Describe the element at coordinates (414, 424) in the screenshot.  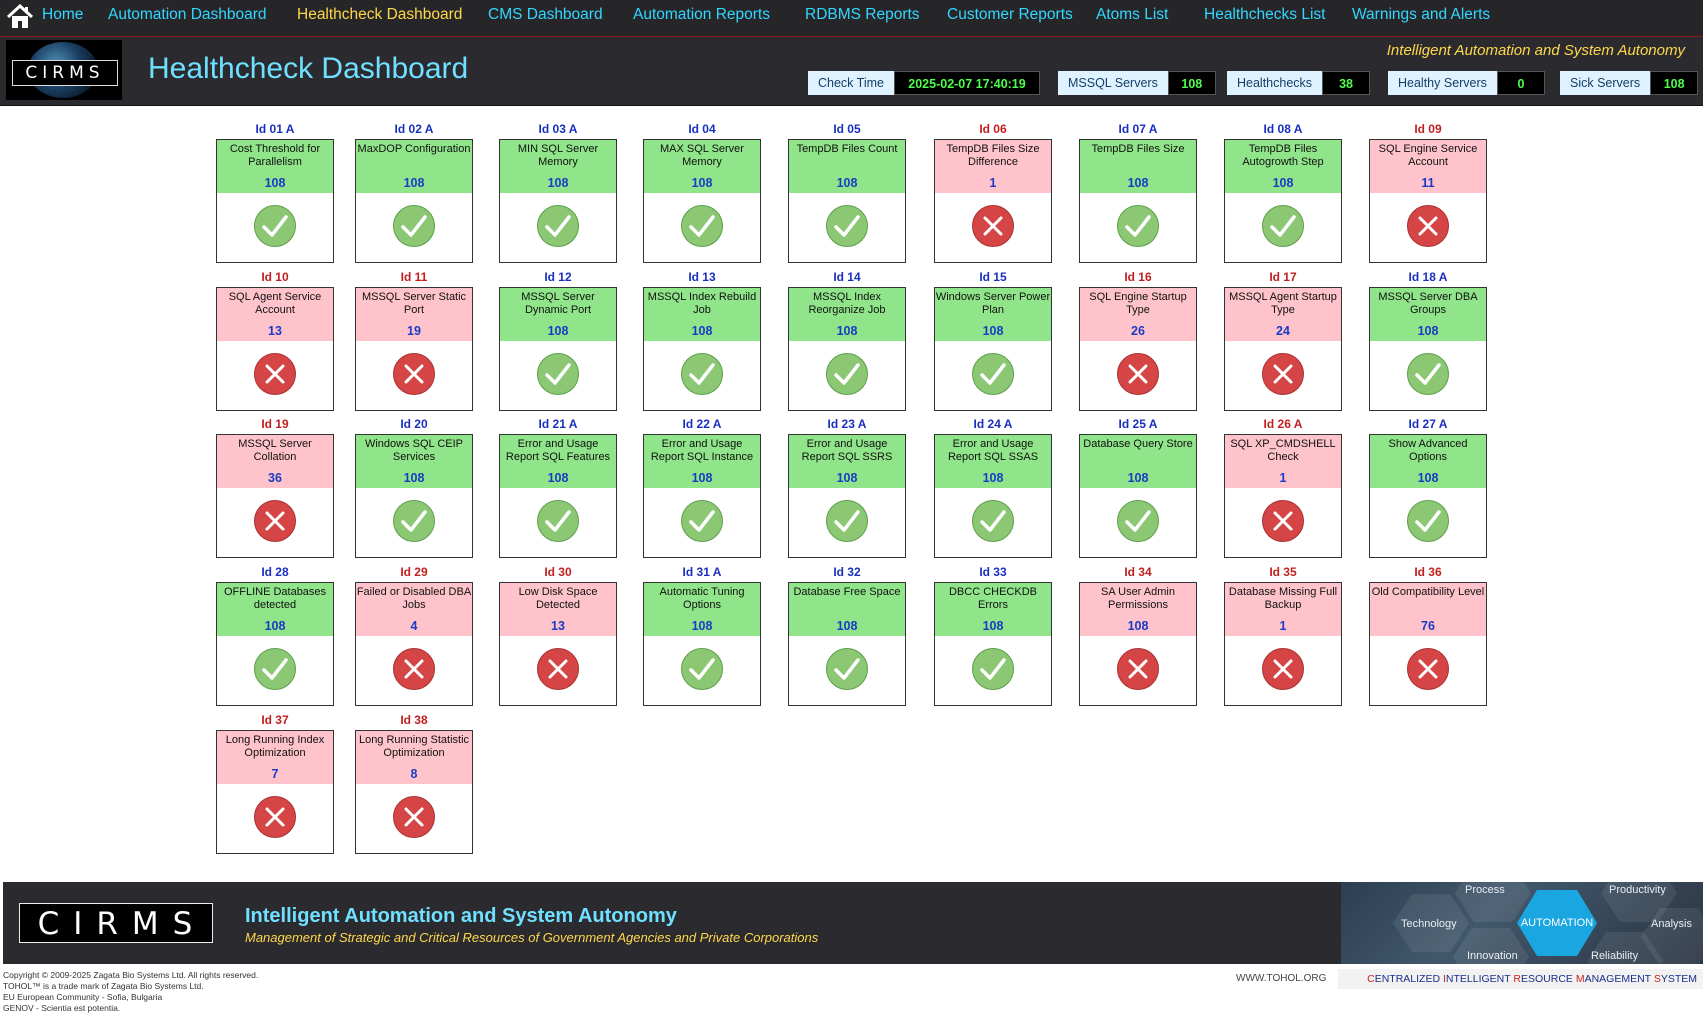
I see `check-id: Id 20` at that location.